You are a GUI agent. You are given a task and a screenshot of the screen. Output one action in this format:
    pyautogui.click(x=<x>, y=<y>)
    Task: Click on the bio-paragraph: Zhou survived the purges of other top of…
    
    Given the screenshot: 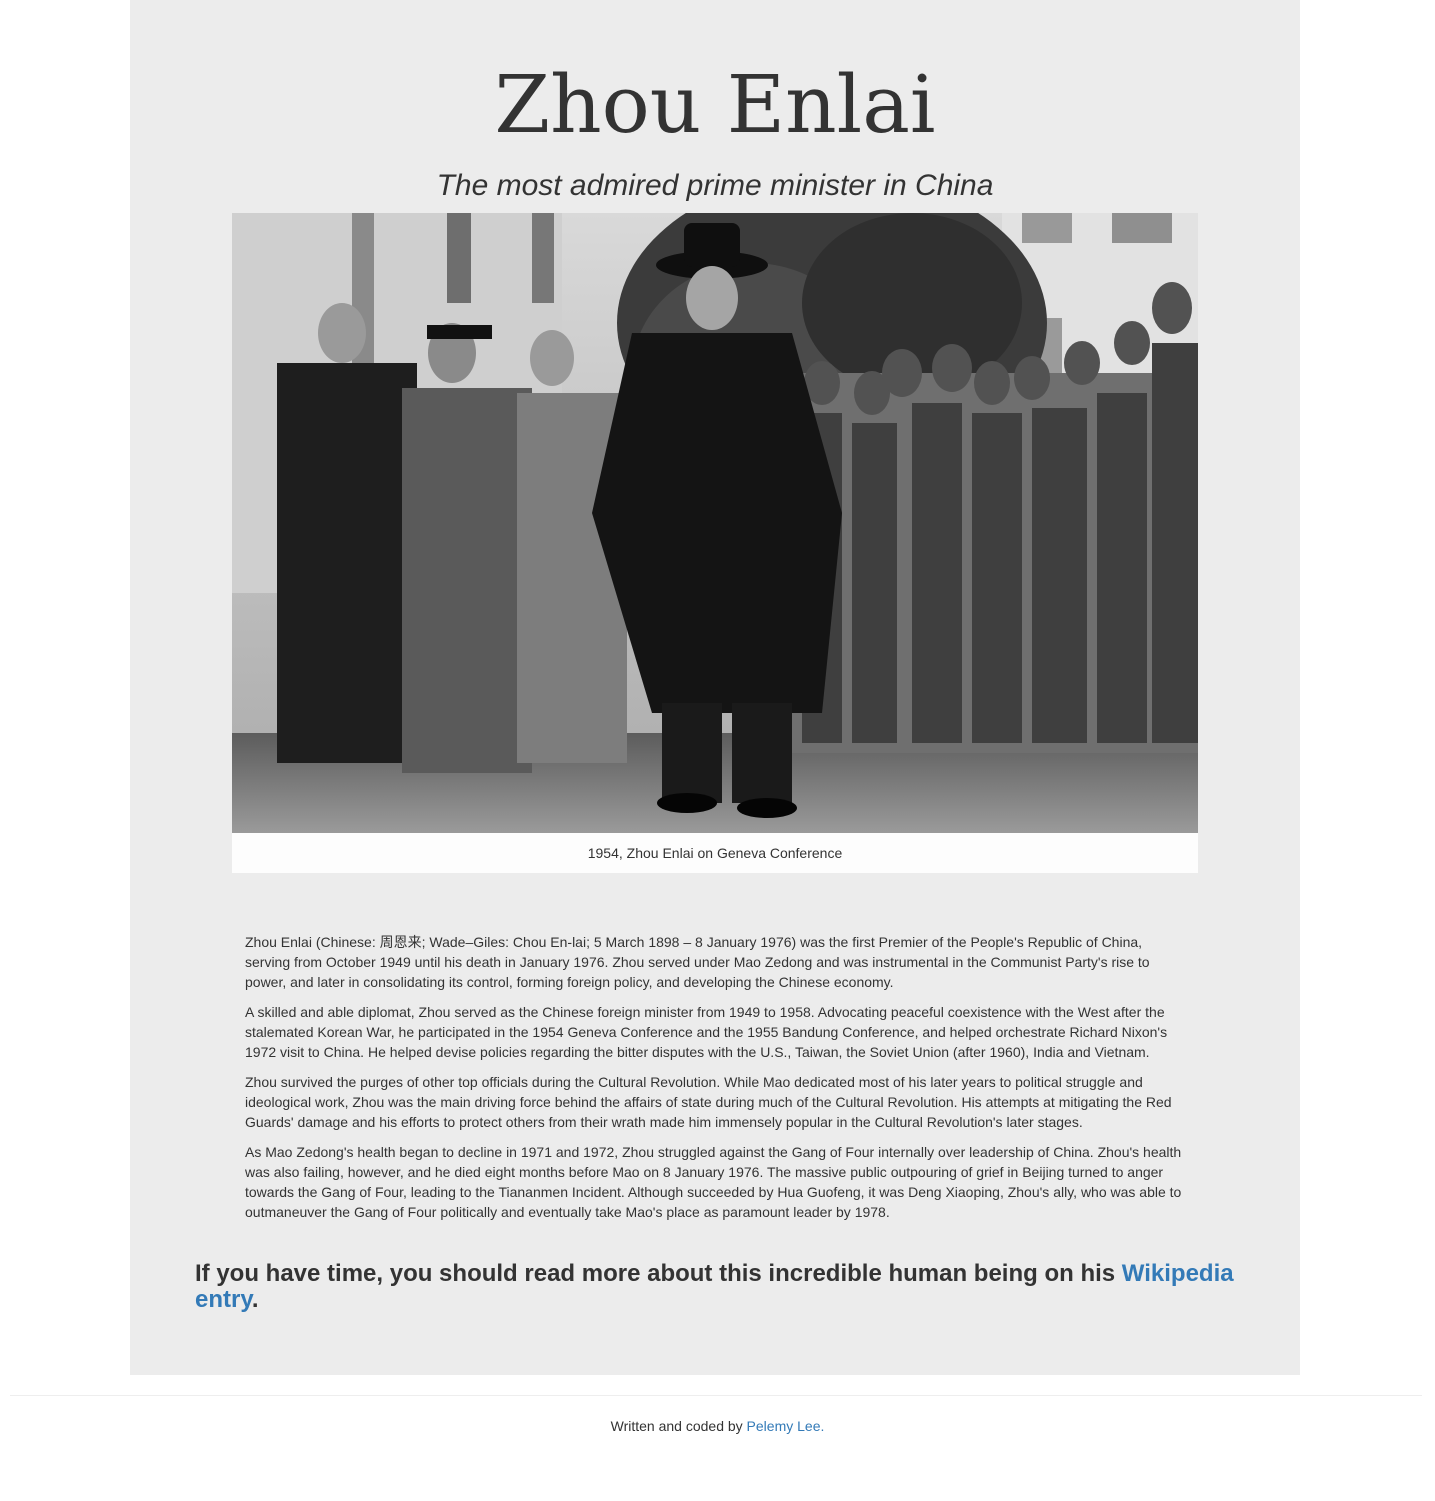 What is the action you would take?
    pyautogui.click(x=708, y=1102)
    